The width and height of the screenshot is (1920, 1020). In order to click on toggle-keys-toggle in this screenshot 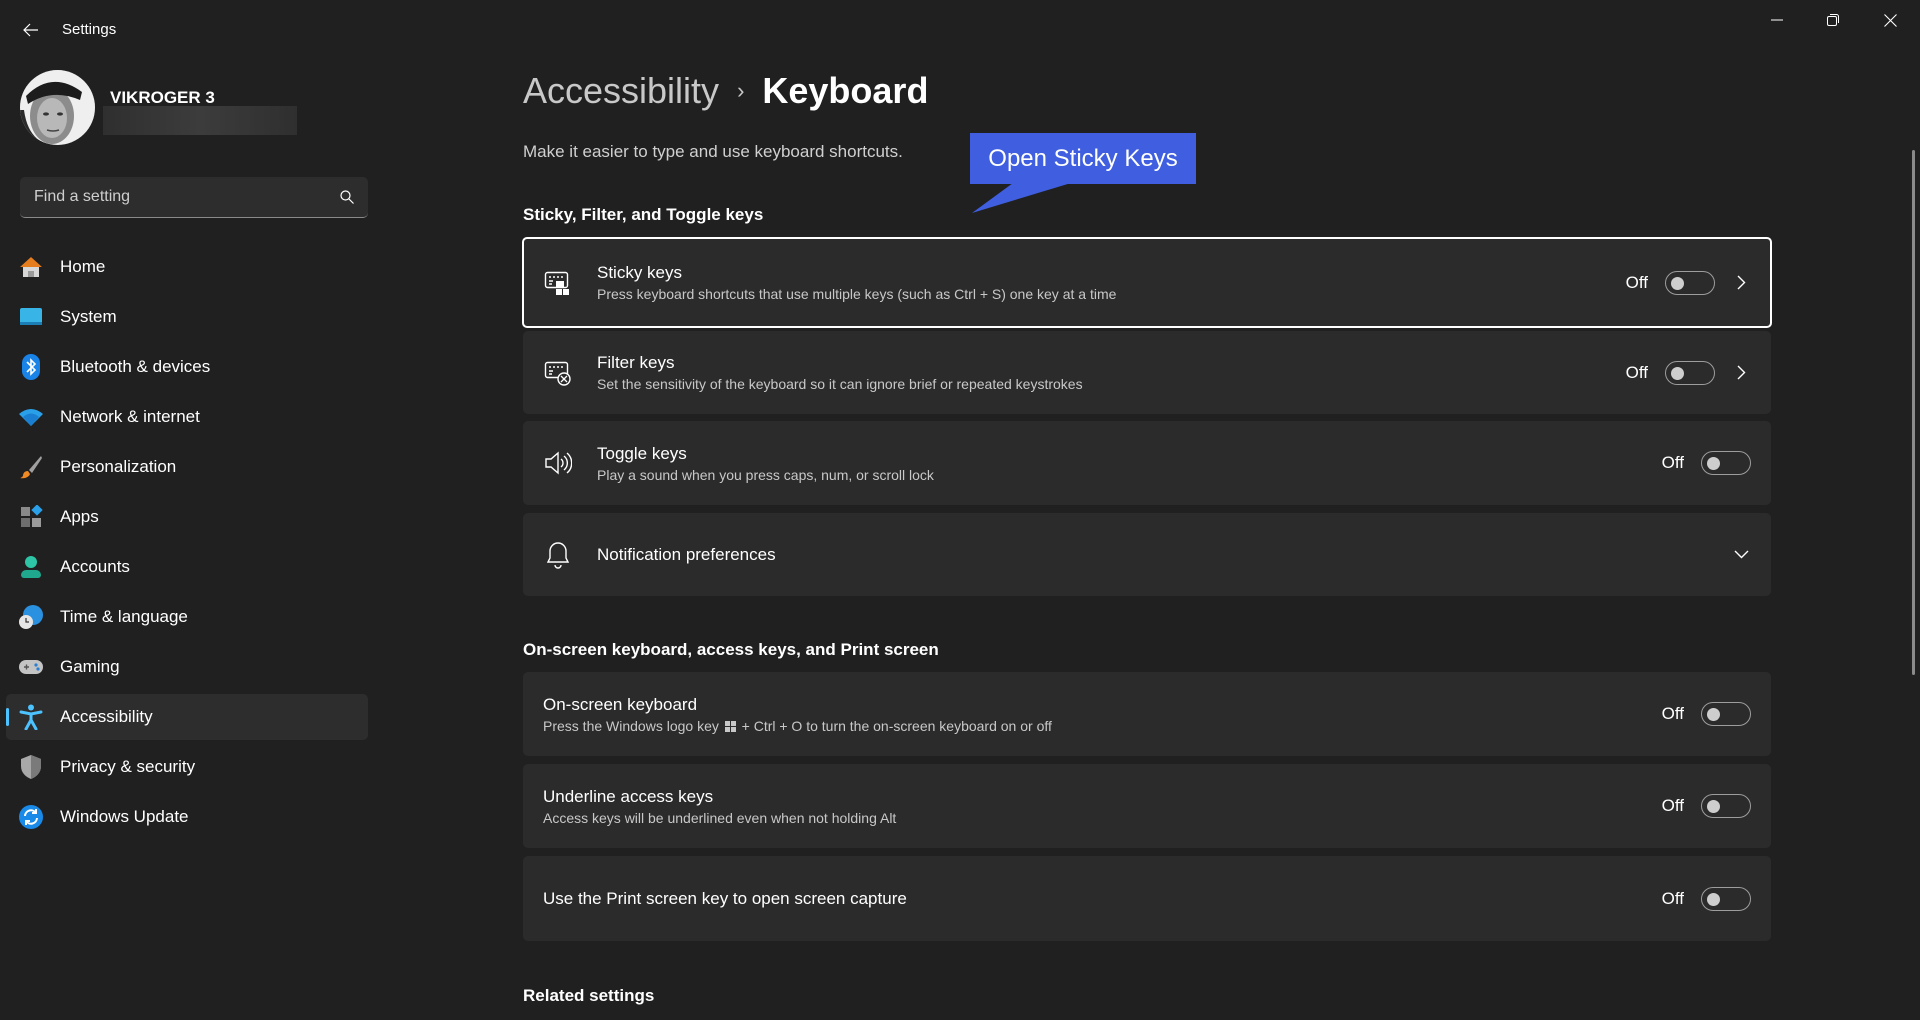, I will do `click(1726, 463)`.